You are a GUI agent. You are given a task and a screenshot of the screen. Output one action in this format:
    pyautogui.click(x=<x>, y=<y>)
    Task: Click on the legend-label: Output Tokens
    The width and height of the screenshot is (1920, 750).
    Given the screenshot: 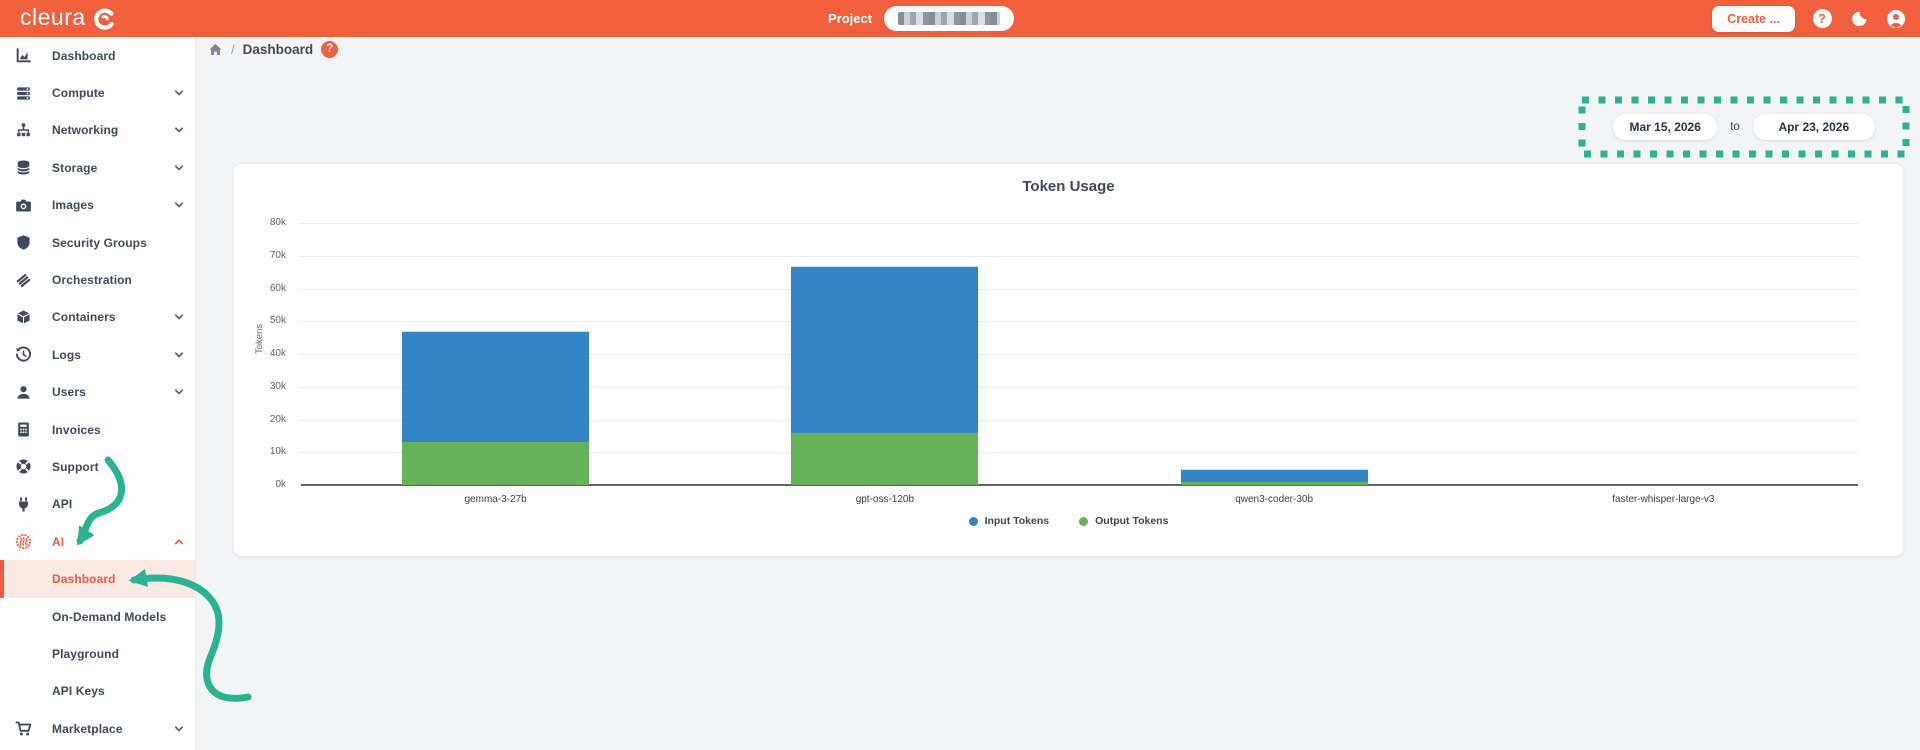 What is the action you would take?
    pyautogui.click(x=1132, y=521)
    